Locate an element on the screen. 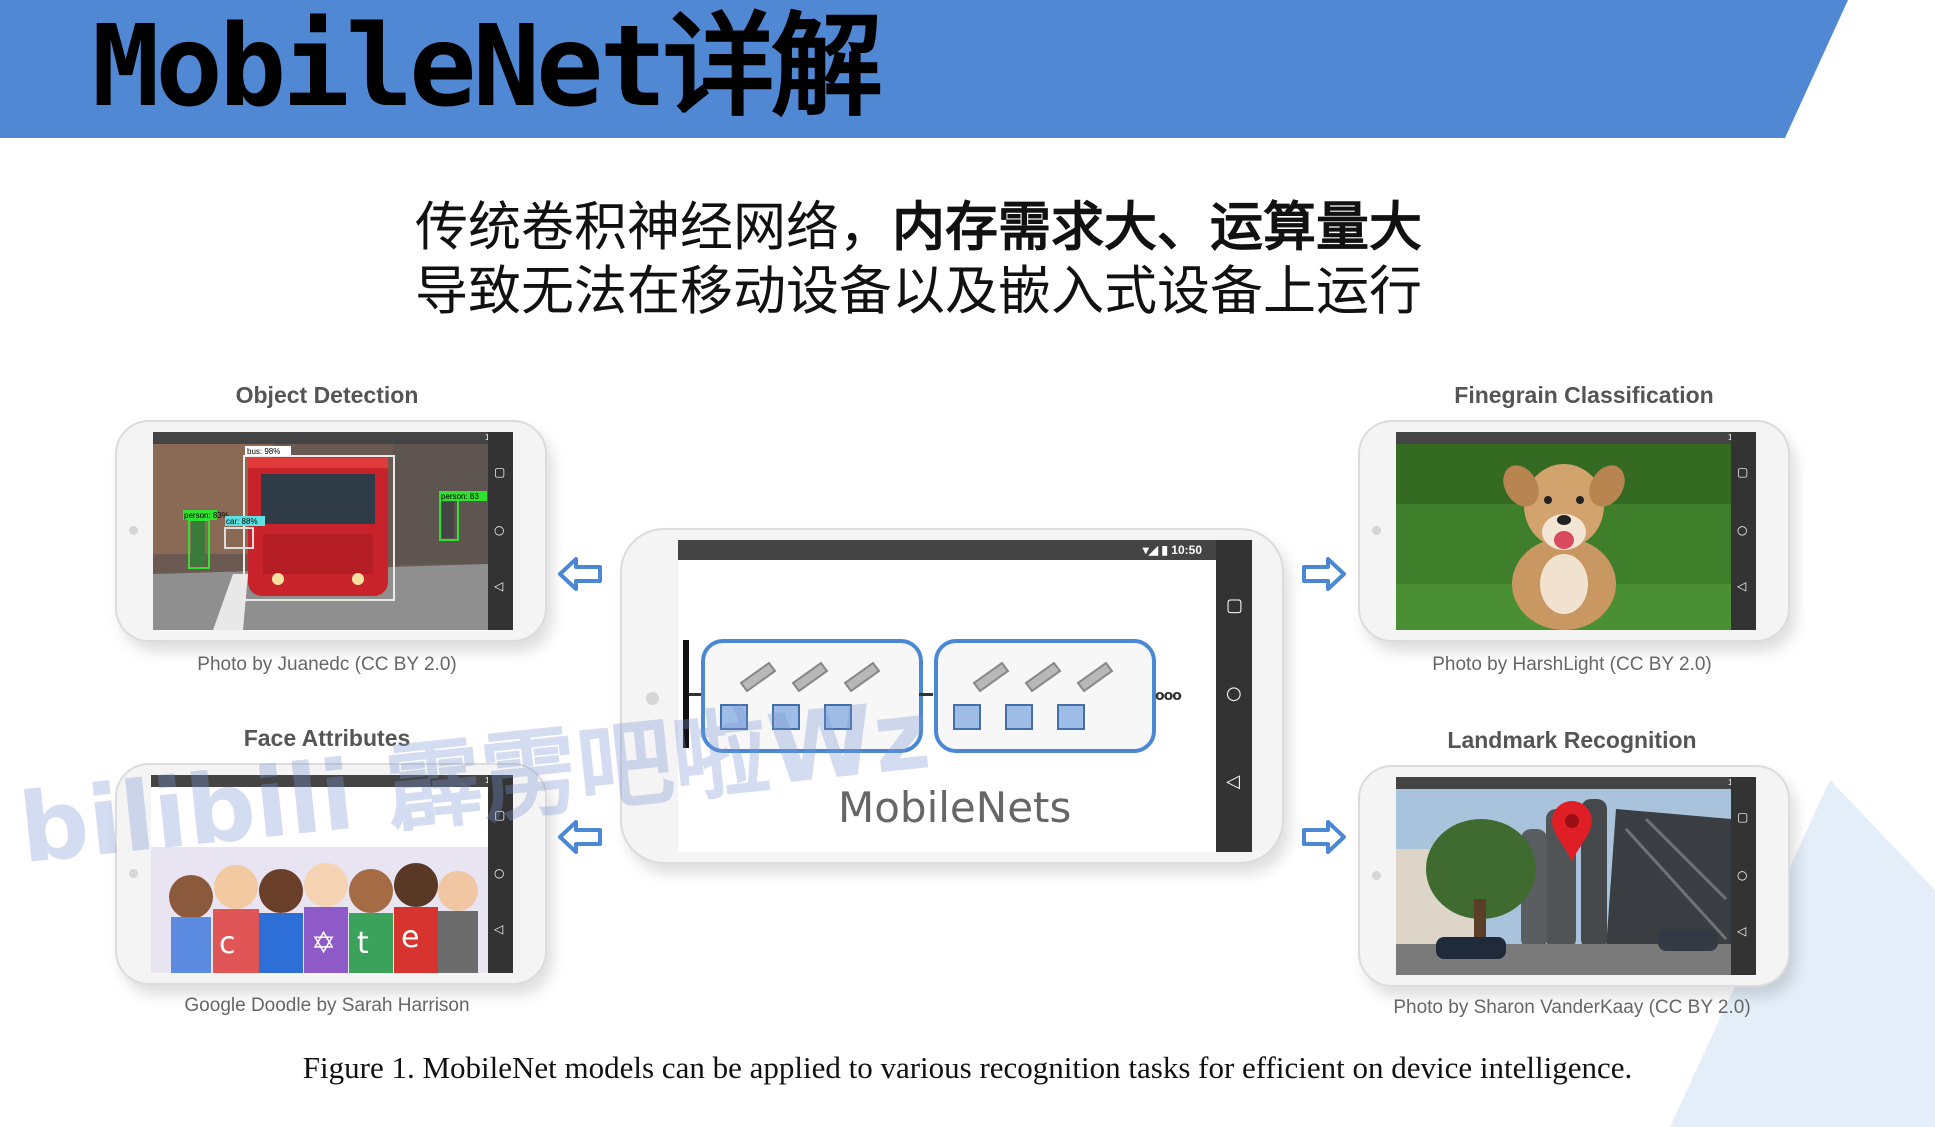  panel-title-object-detection: Object Detection is located at coordinates (327, 395).